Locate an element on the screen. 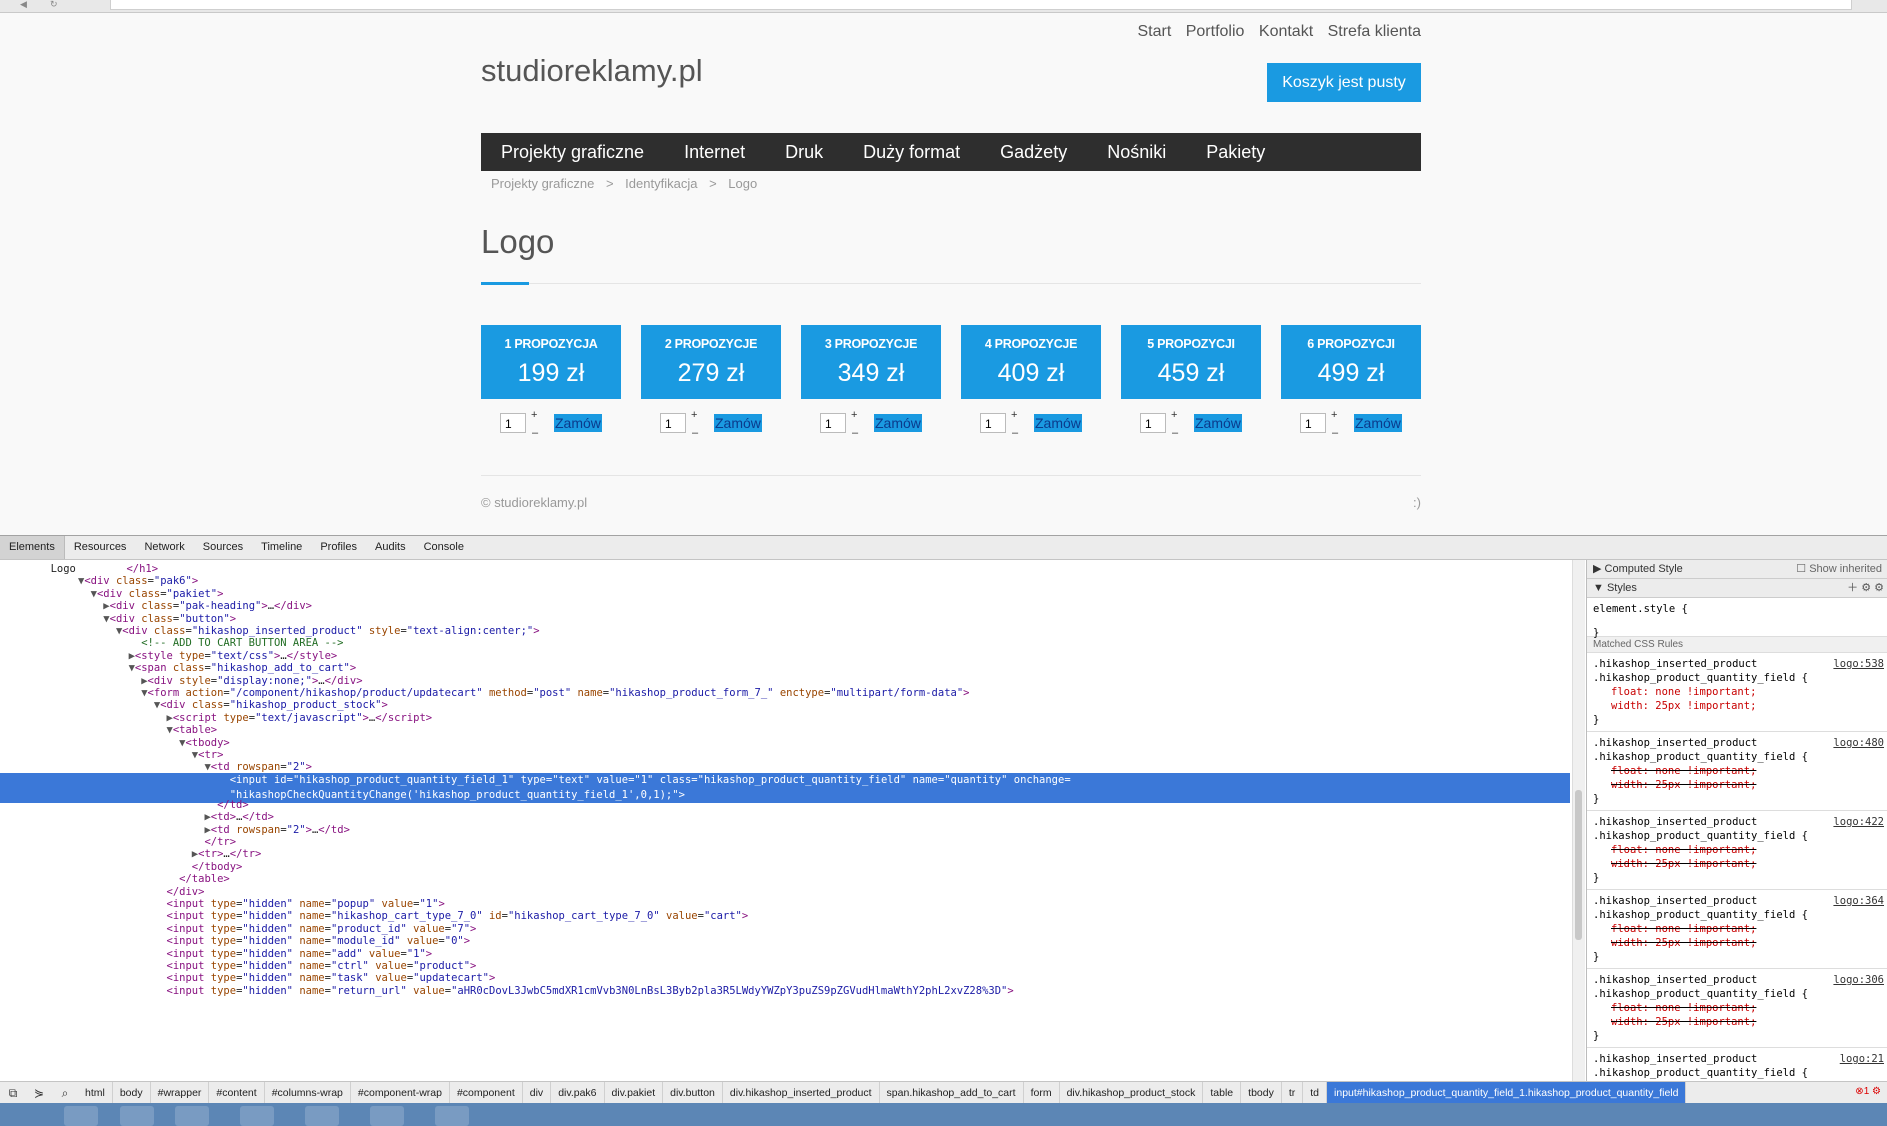  tab-network: Network is located at coordinates (164, 547).